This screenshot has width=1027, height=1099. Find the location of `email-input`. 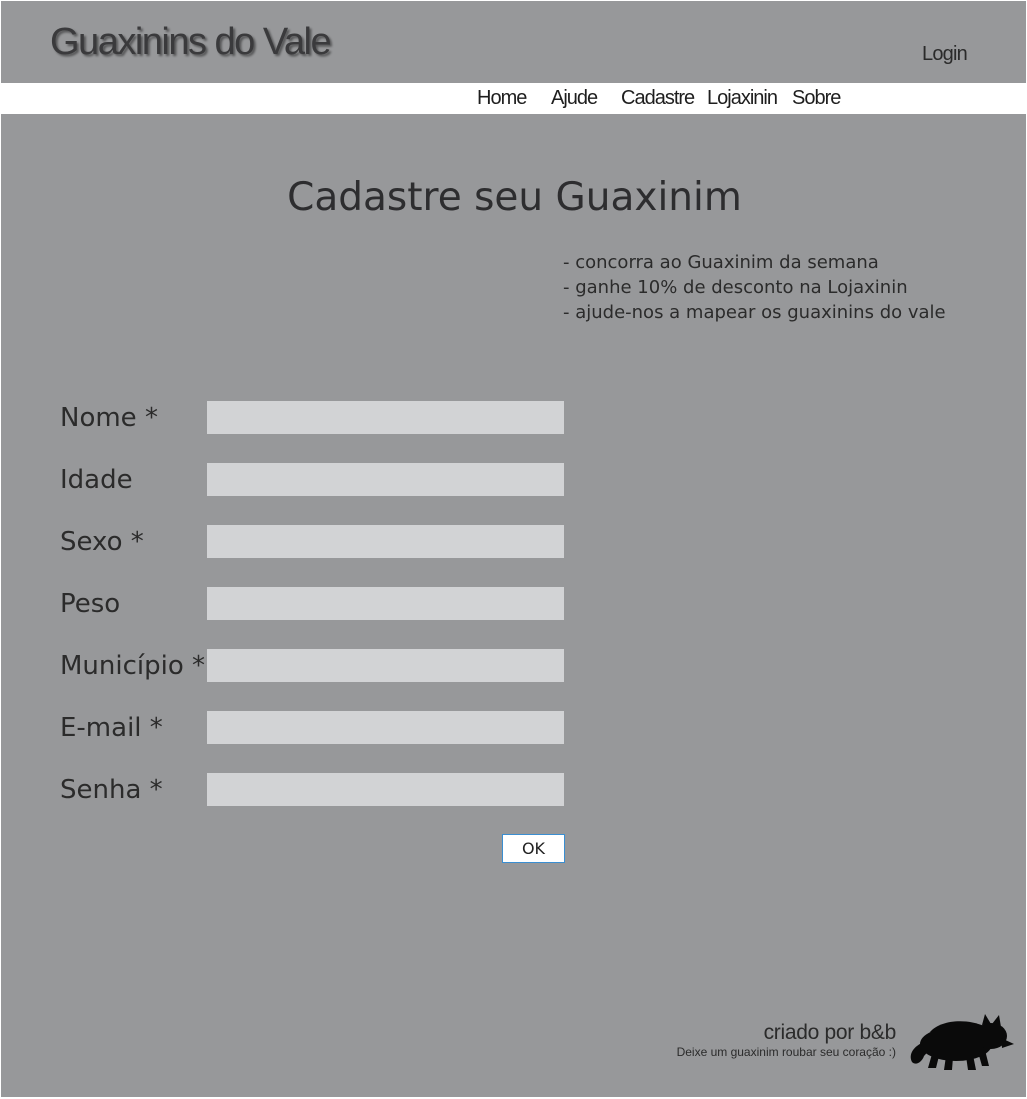

email-input is located at coordinates (385, 727).